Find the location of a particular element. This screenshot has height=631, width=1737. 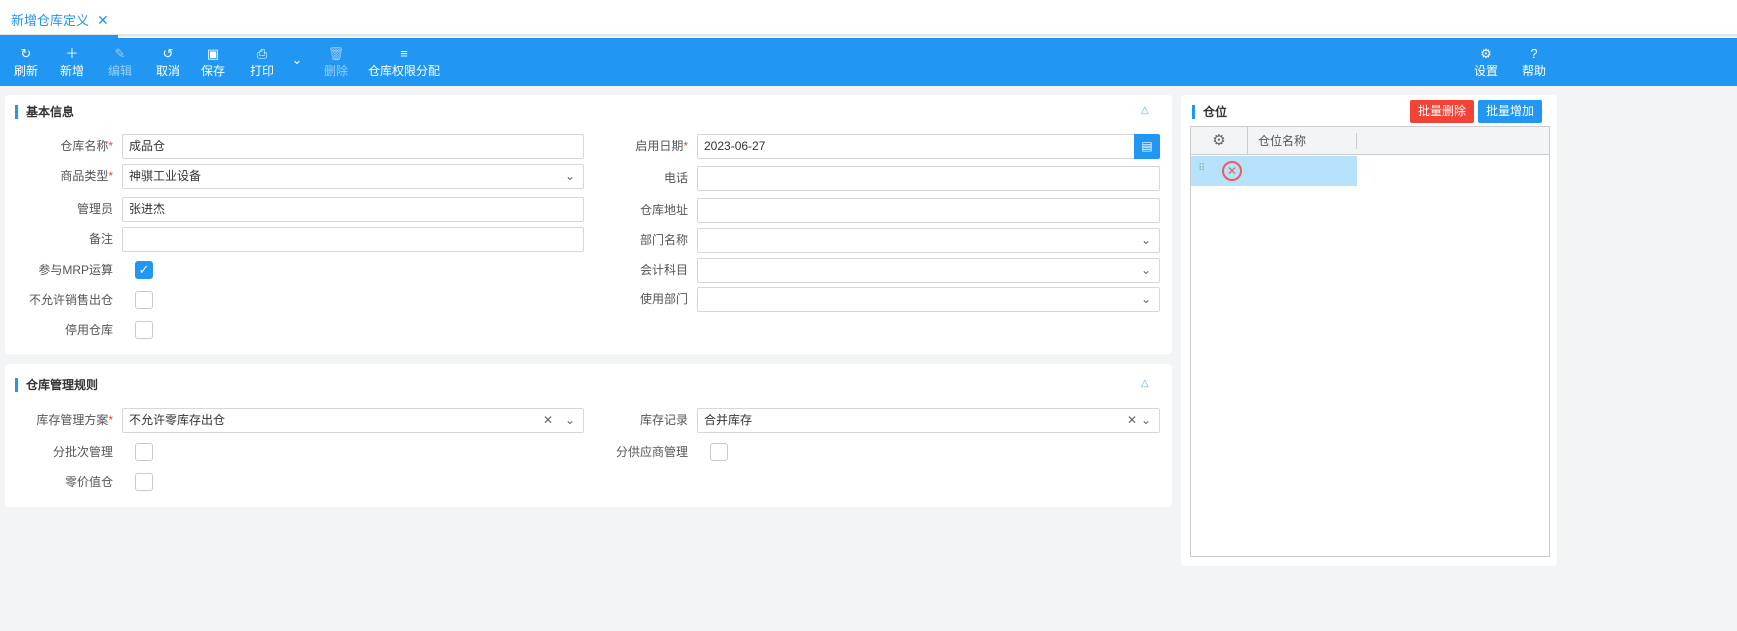

type-label: 商品类型* is located at coordinates (86, 176).